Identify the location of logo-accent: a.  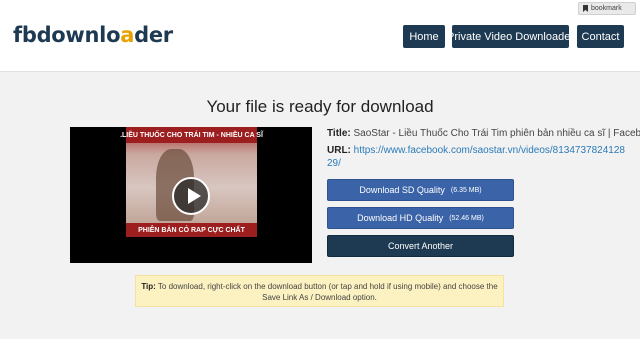
(127, 35).